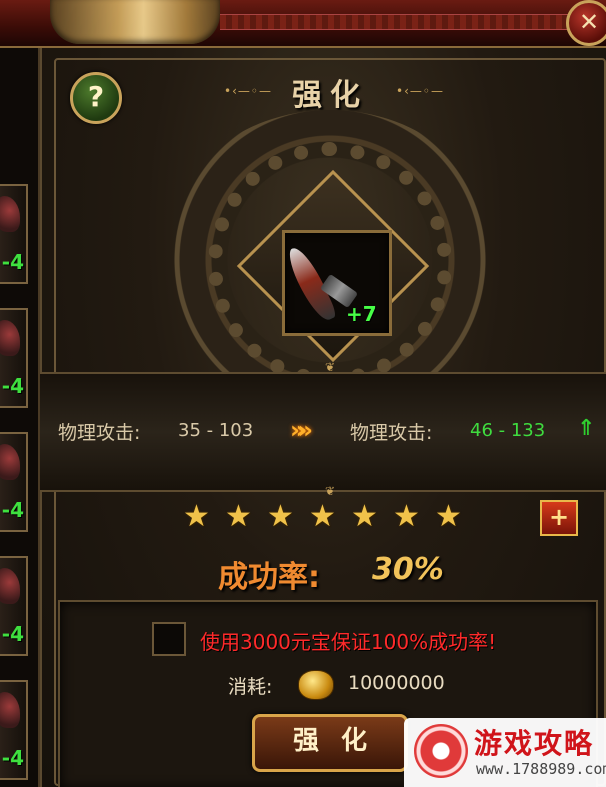  I want to click on gold-coin-icon, so click(316, 685).